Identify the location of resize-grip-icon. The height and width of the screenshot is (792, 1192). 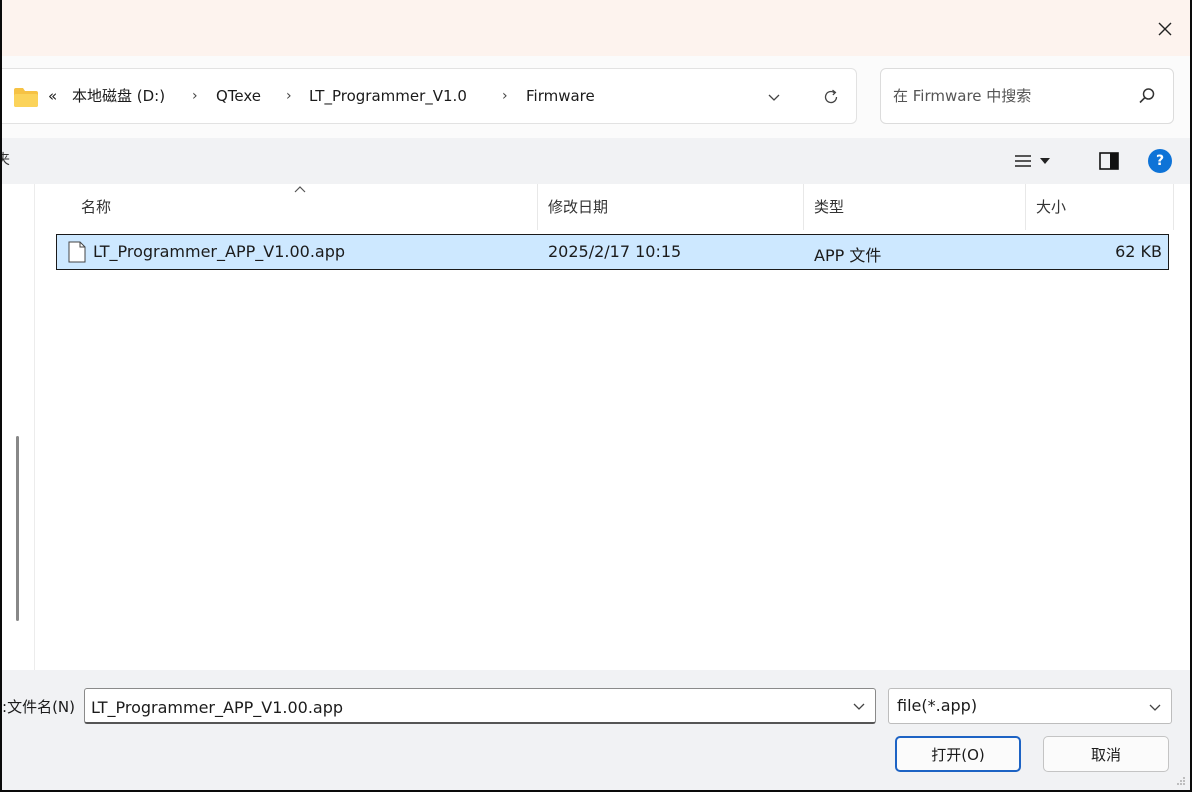
(1181, 781).